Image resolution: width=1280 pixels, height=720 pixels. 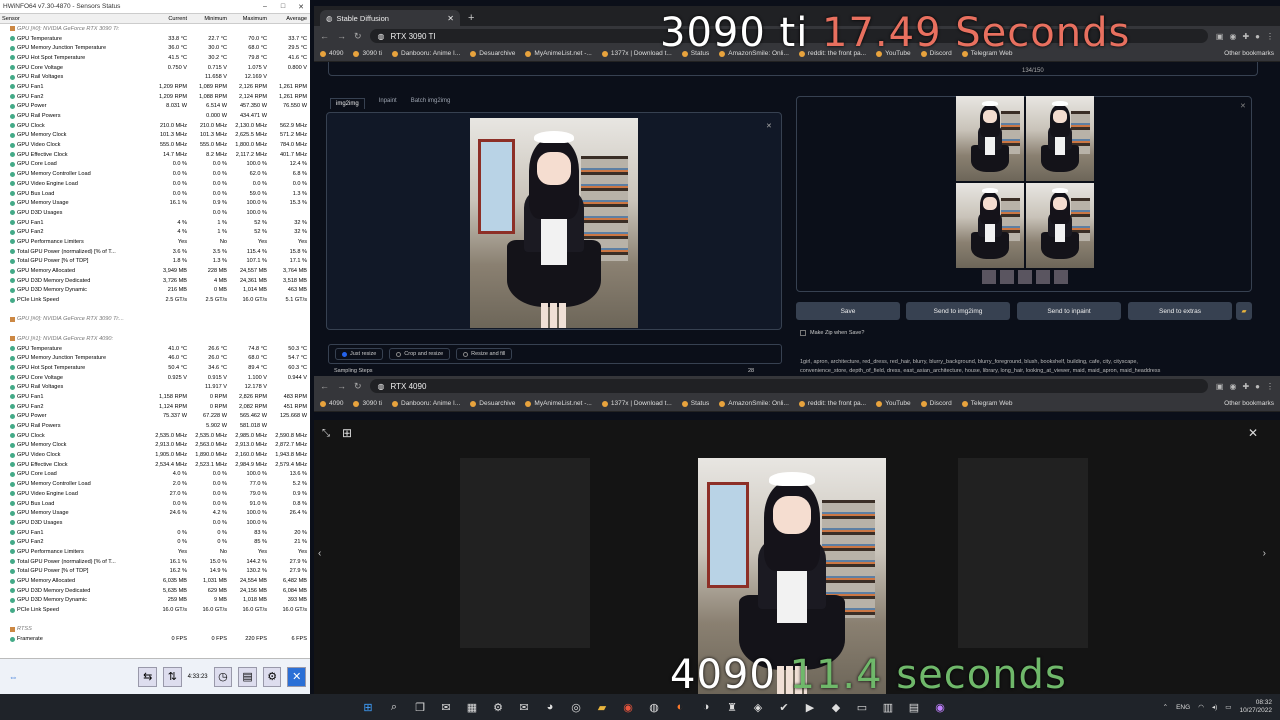 What do you see at coordinates (155, 203) in the screenshot?
I see `sensor-row: GPU Memory Usage 16.1 % 0.9 % 100.0 % 15.3 %` at bounding box center [155, 203].